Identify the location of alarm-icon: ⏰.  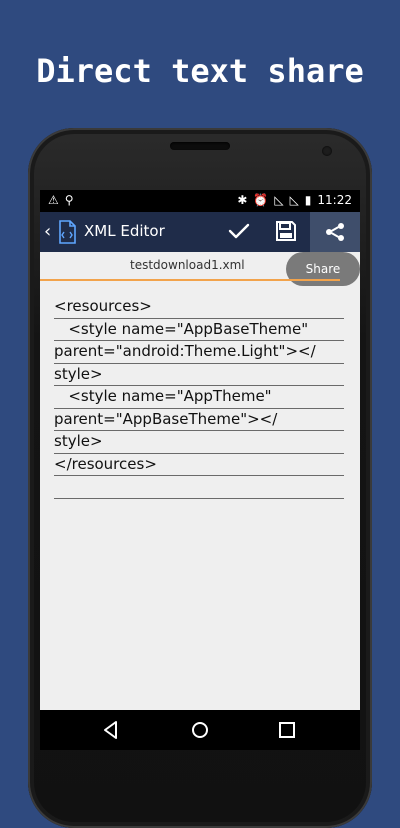
(261, 200).